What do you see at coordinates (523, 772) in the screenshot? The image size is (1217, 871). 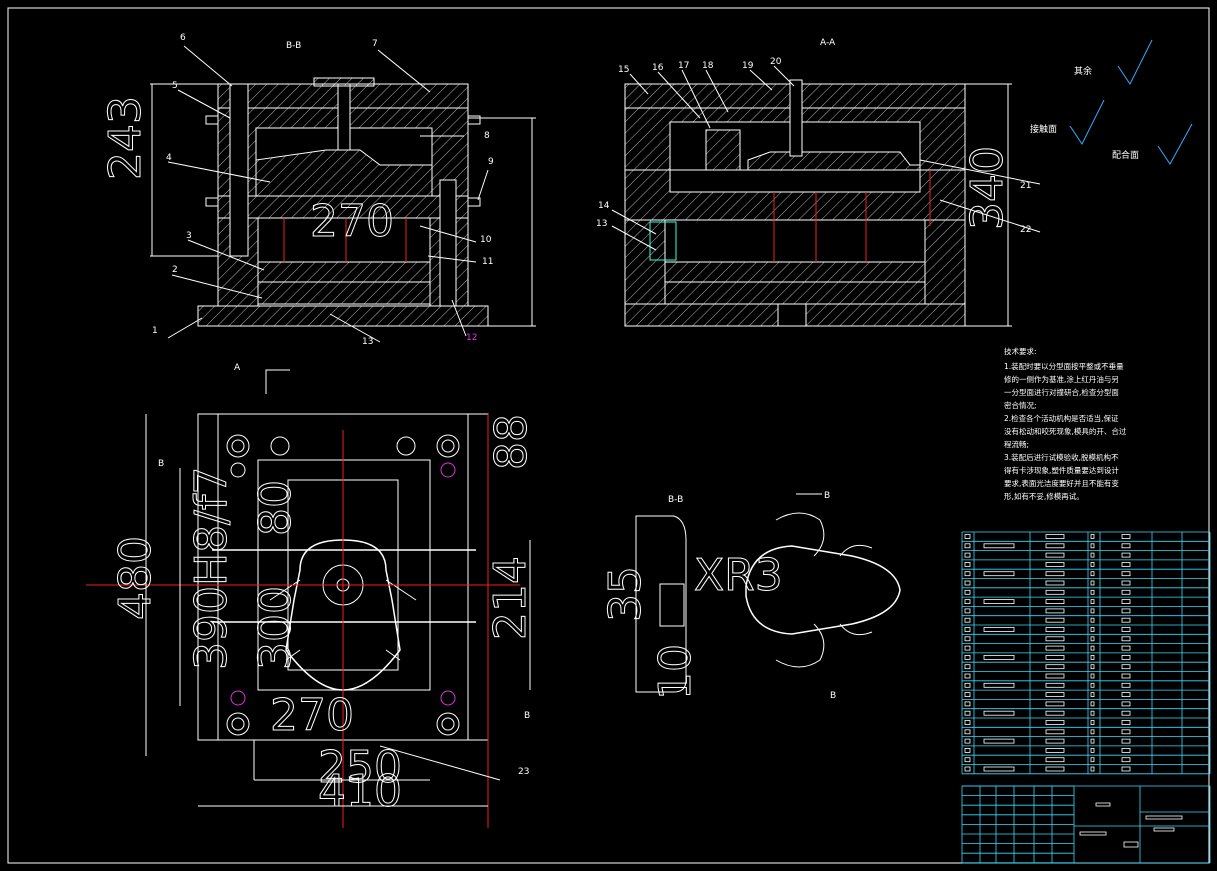 I see `plan-callout-23: 23` at bounding box center [523, 772].